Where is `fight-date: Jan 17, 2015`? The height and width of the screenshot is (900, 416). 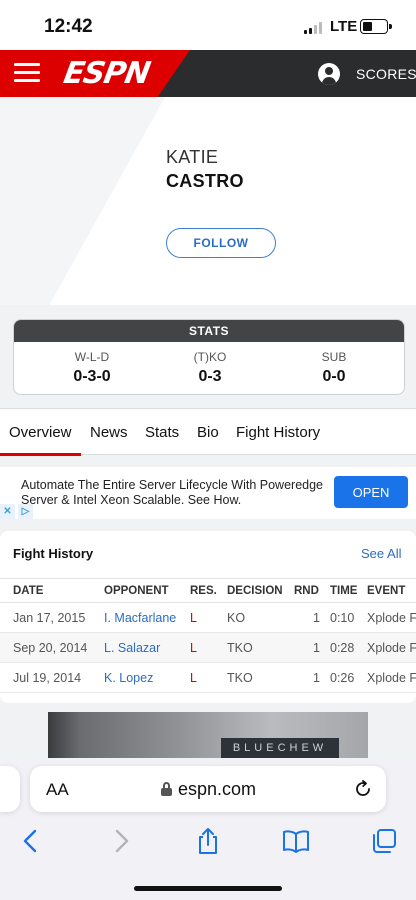 fight-date: Jan 17, 2015 is located at coordinates (49, 618).